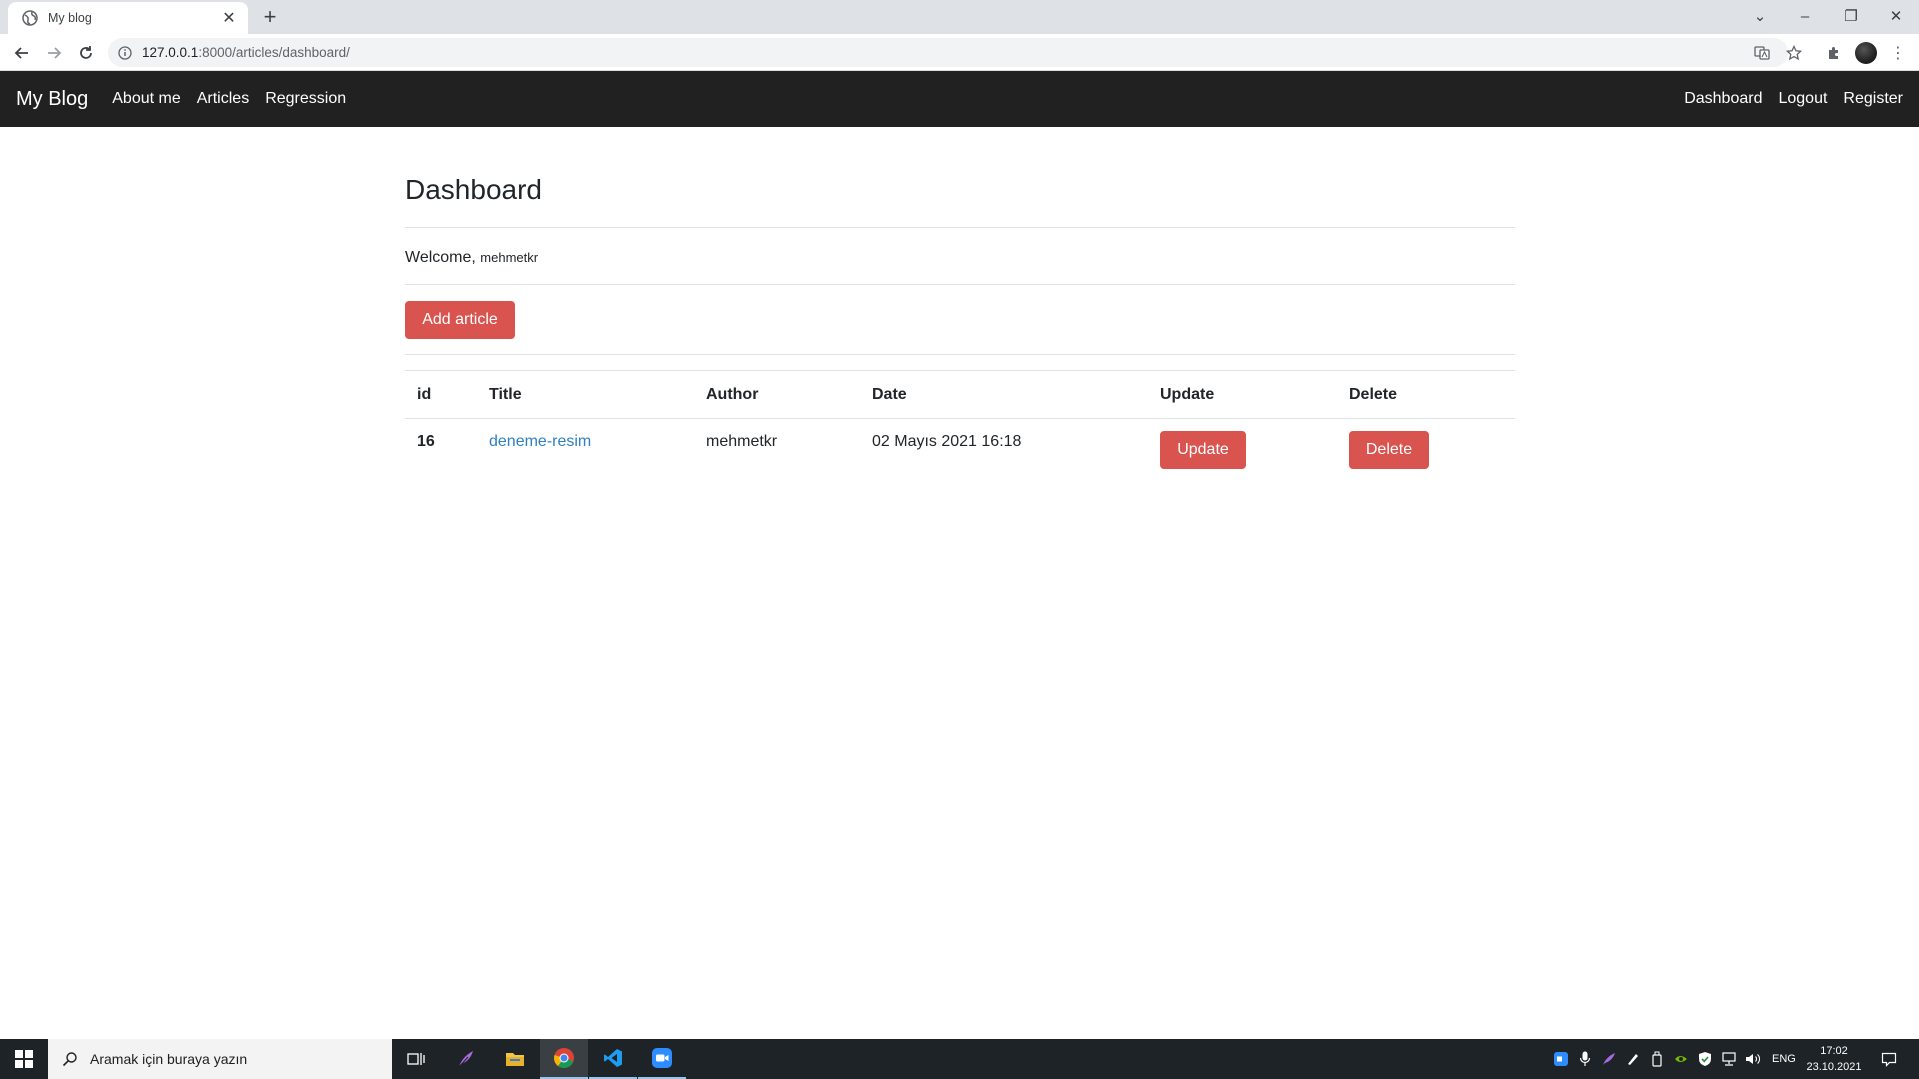 This screenshot has width=1919, height=1079. What do you see at coordinates (52, 99) in the screenshot?
I see `brand-link: My Blog` at bounding box center [52, 99].